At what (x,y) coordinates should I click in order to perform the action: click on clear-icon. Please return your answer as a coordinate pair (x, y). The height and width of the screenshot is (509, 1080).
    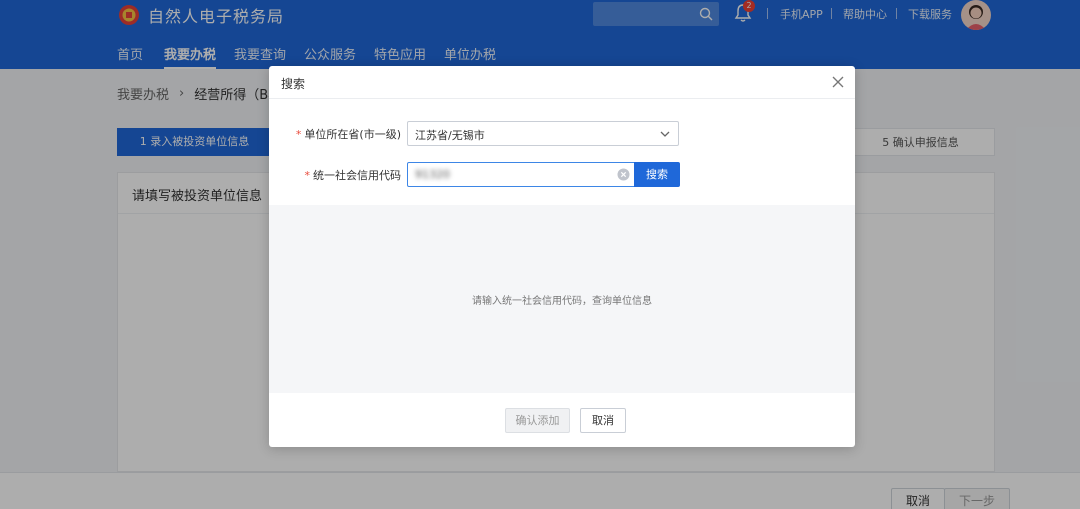
    Looking at the image, I should click on (623, 174).